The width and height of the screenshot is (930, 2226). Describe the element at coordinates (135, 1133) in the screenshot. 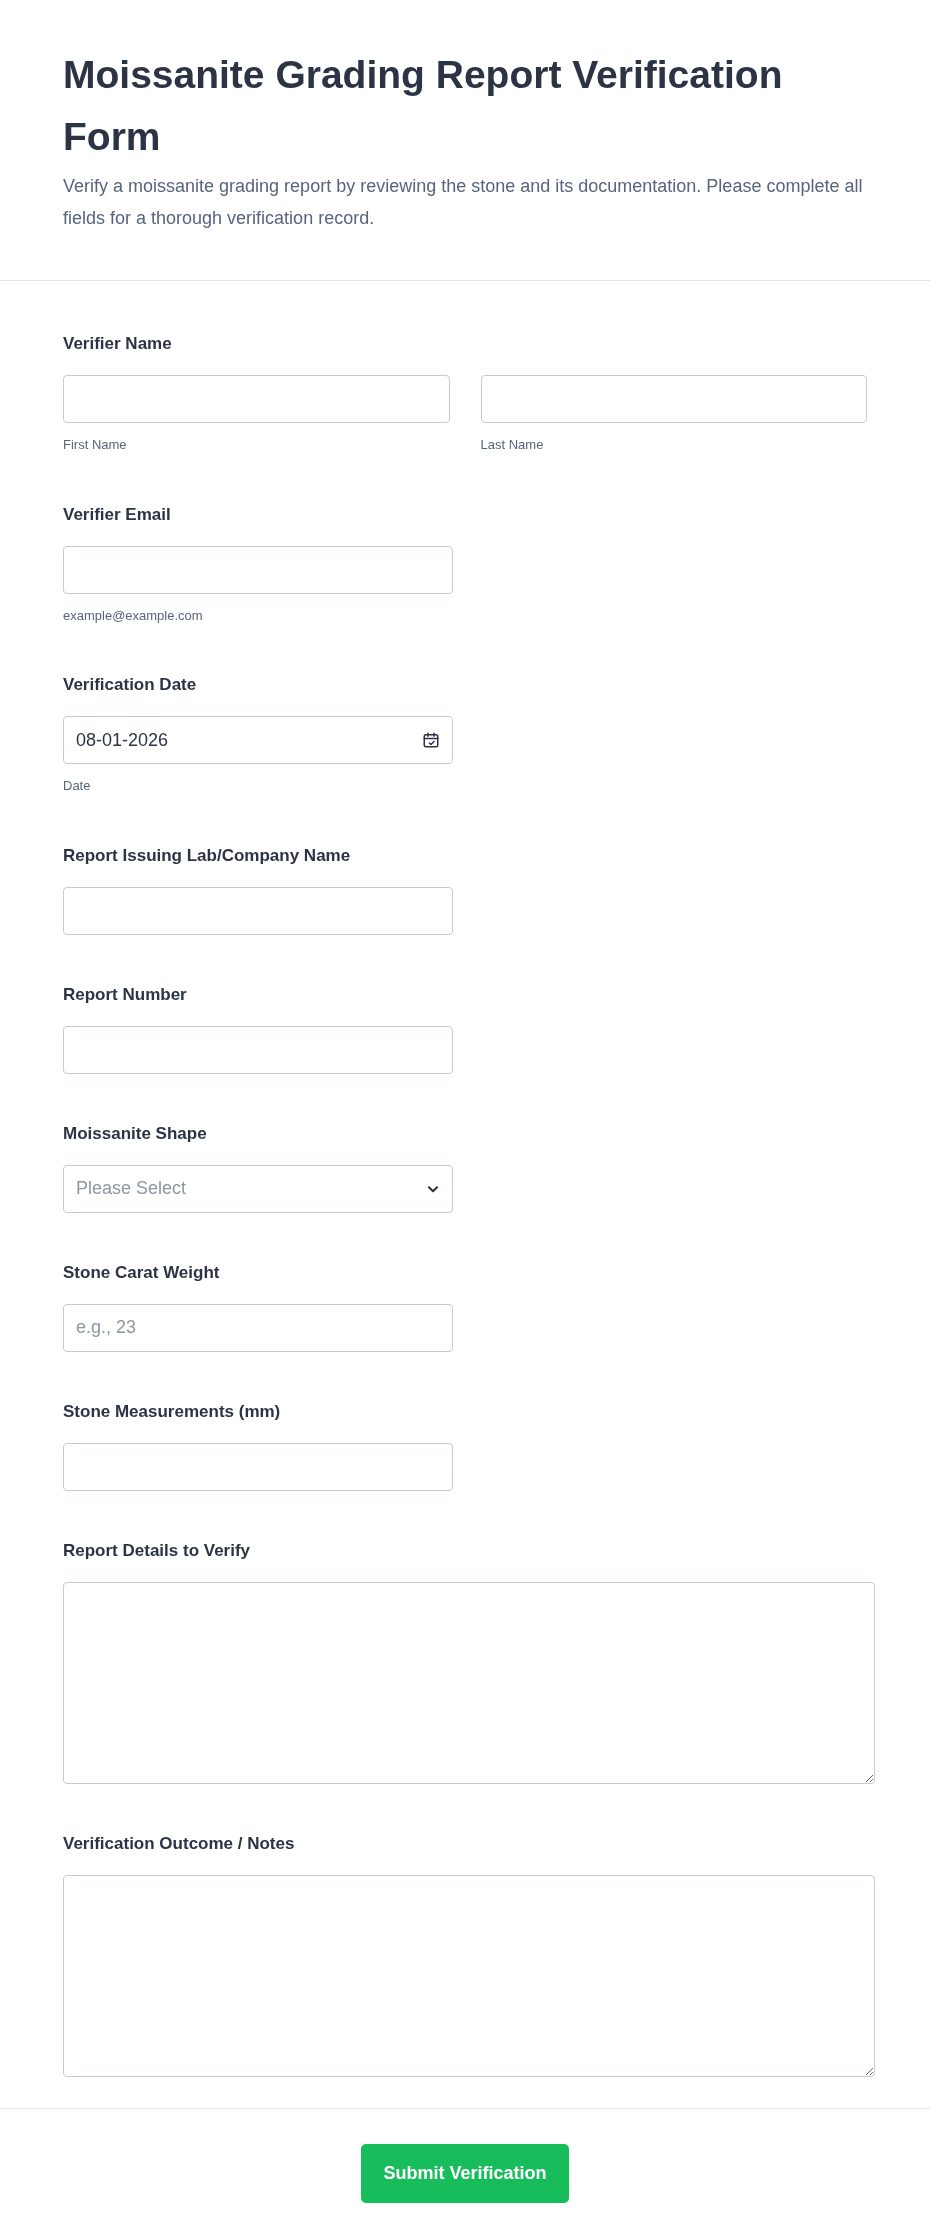

I see `field-label: Moissanite Shape` at that location.